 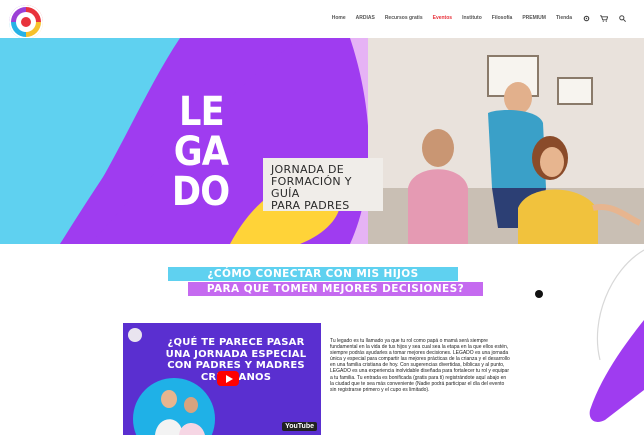 I want to click on hero-title-line-3: PARA PADRES, so click(x=310, y=205).